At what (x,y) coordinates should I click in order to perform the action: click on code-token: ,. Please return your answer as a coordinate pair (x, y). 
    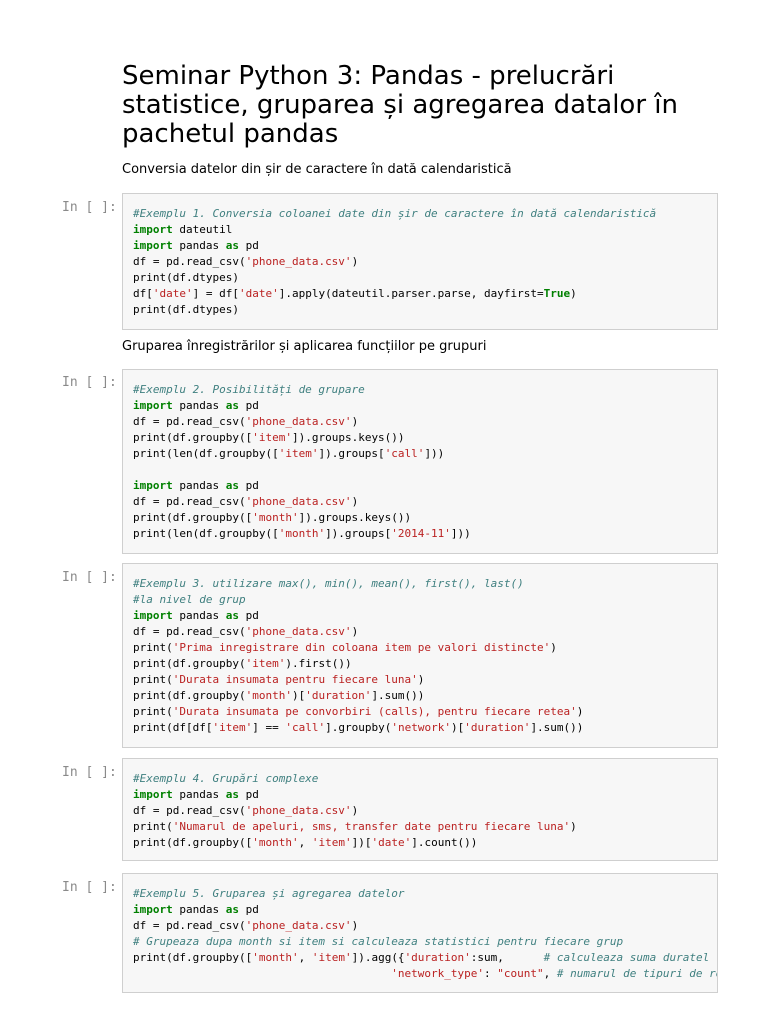
    Looking at the image, I should click on (305, 957).